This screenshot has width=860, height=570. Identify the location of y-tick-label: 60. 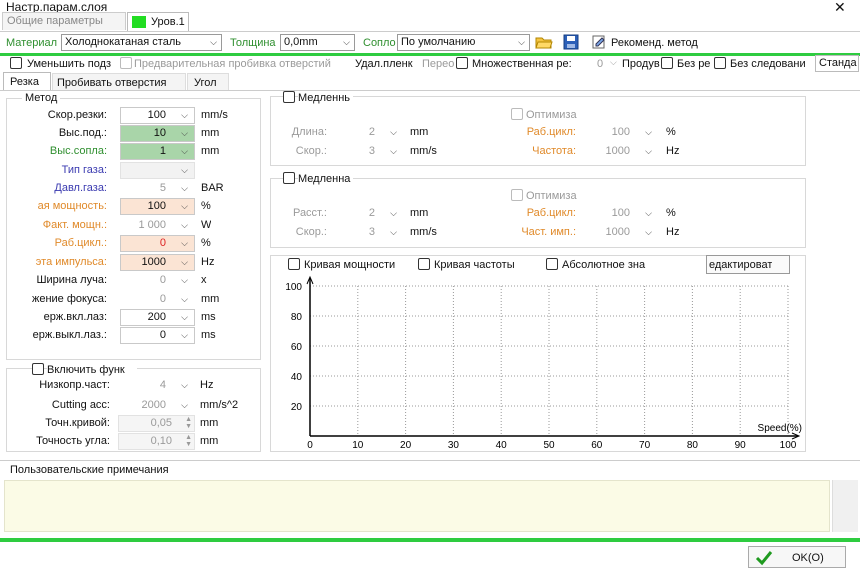
(297, 347).